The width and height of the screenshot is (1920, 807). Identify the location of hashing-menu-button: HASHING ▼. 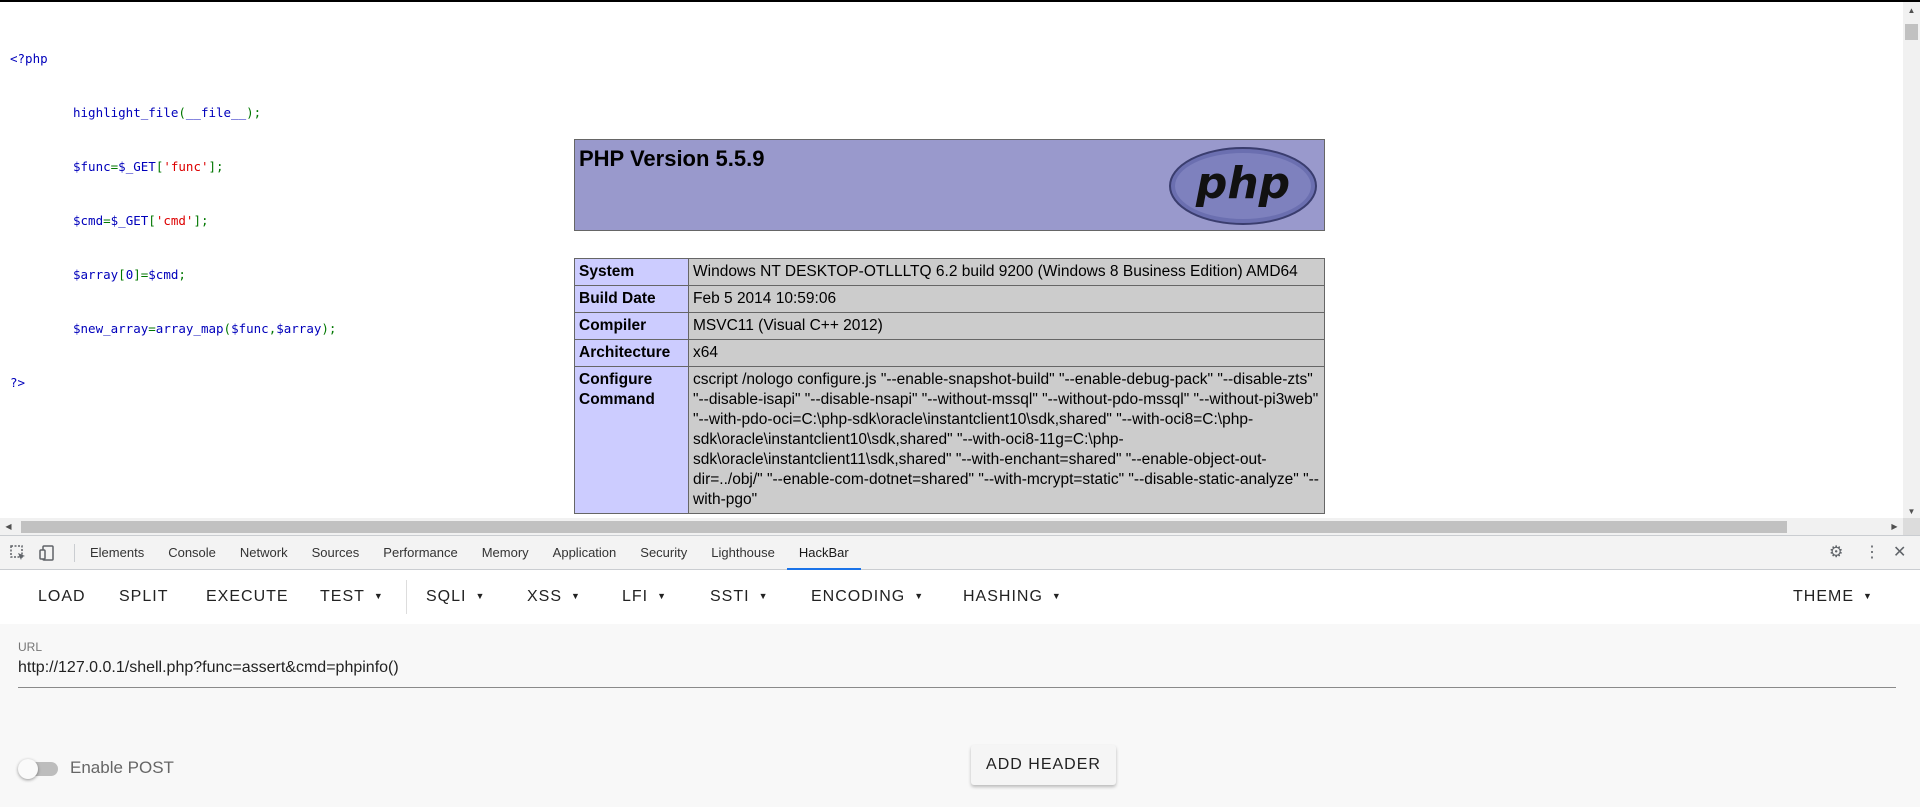
(1012, 597).